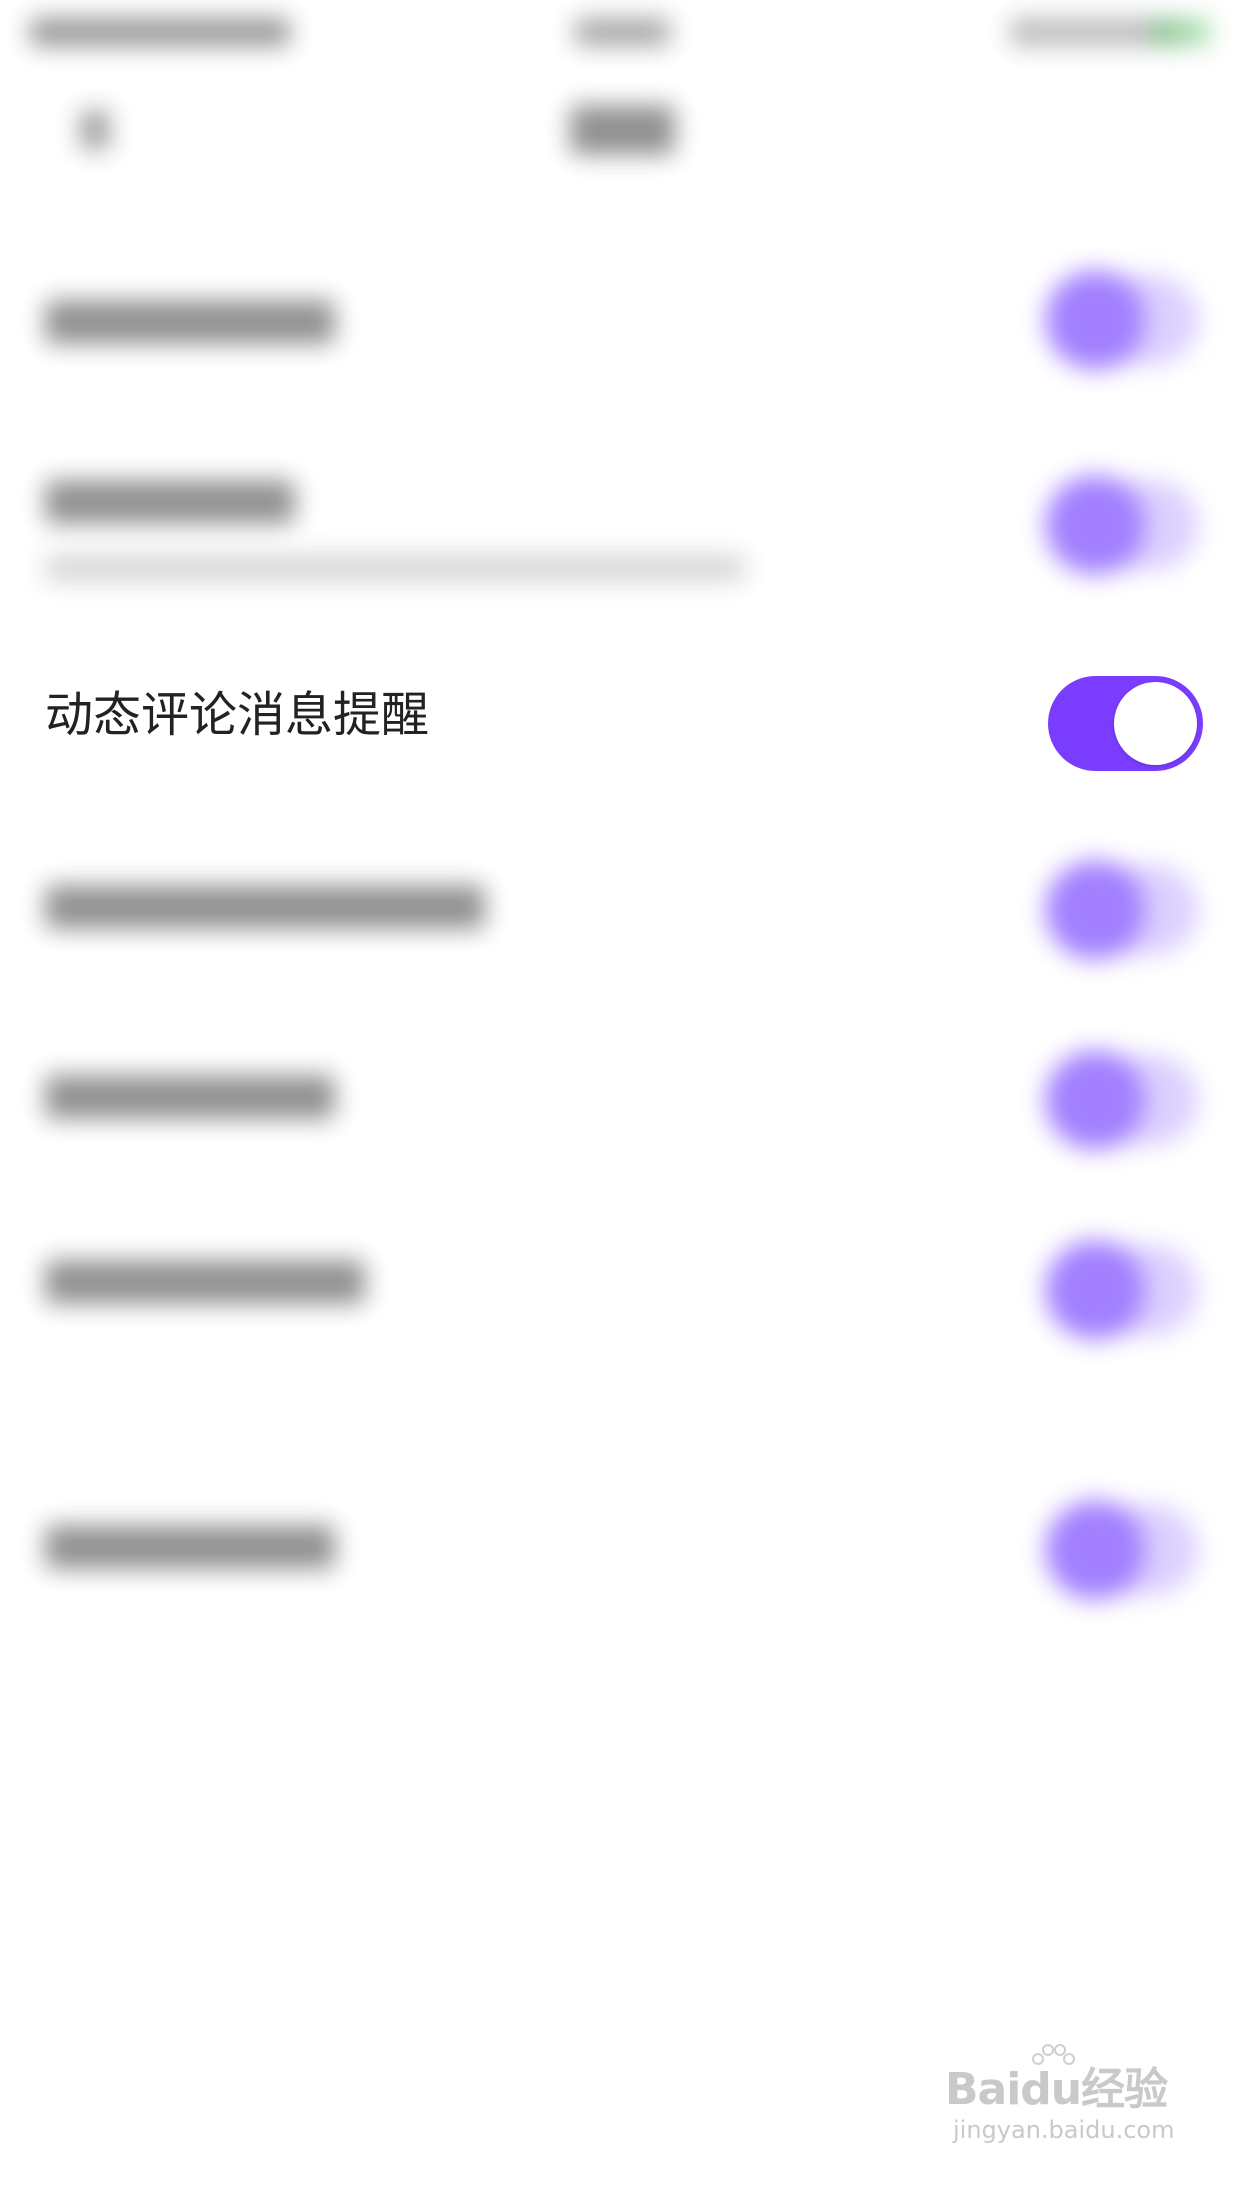 This screenshot has height=2208, width=1242. Describe the element at coordinates (395, 568) in the screenshot. I see `setting-description` at that location.